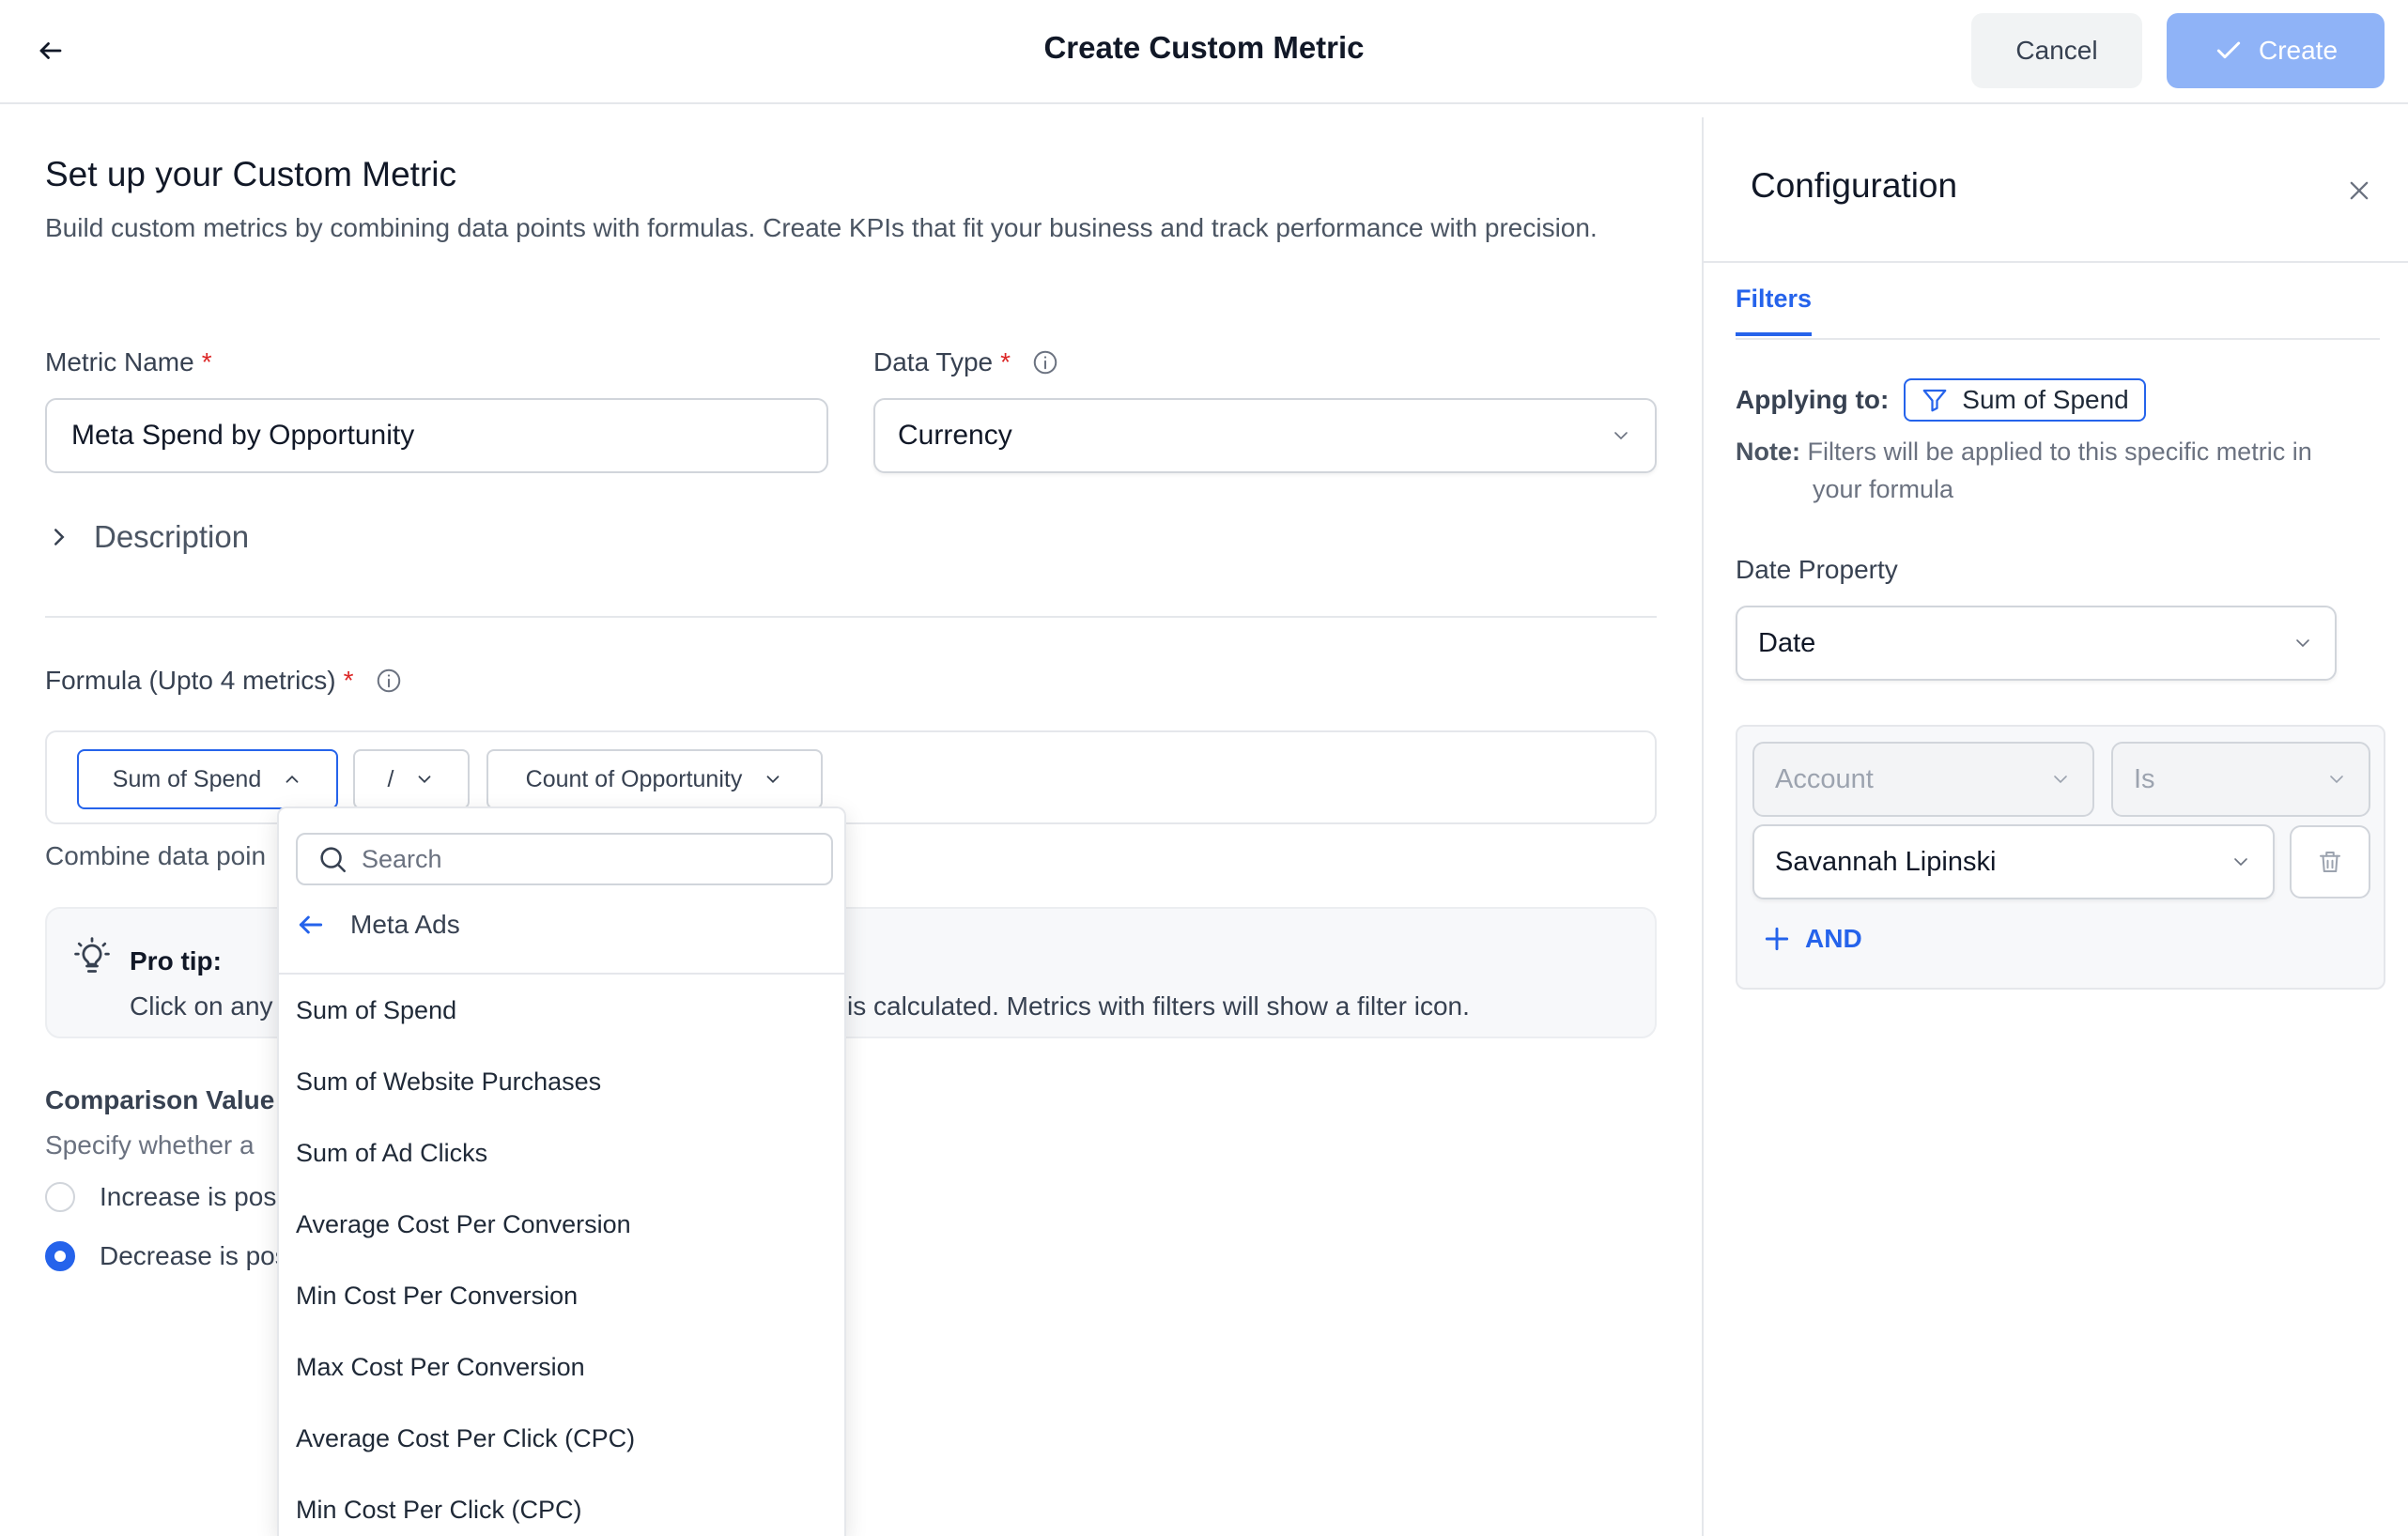 Image resolution: width=2408 pixels, height=1536 pixels. I want to click on radio-label: Increase is pos, so click(188, 1196).